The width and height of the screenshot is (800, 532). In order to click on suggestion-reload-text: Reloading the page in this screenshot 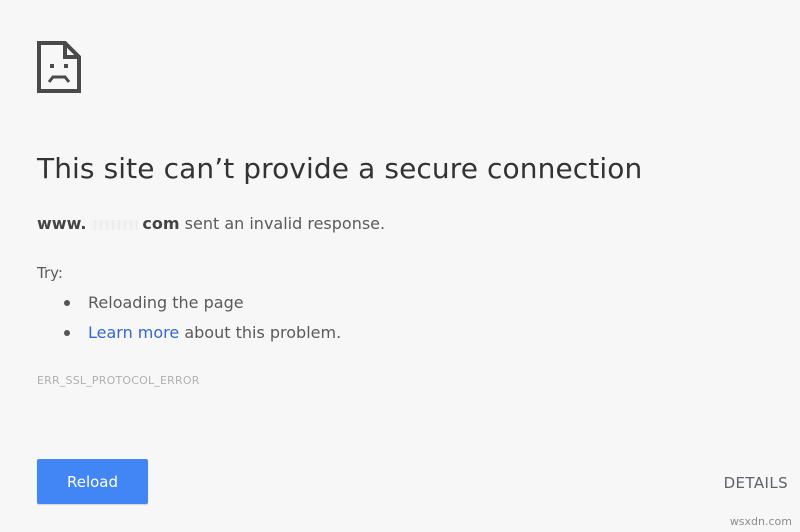, I will do `click(166, 302)`.